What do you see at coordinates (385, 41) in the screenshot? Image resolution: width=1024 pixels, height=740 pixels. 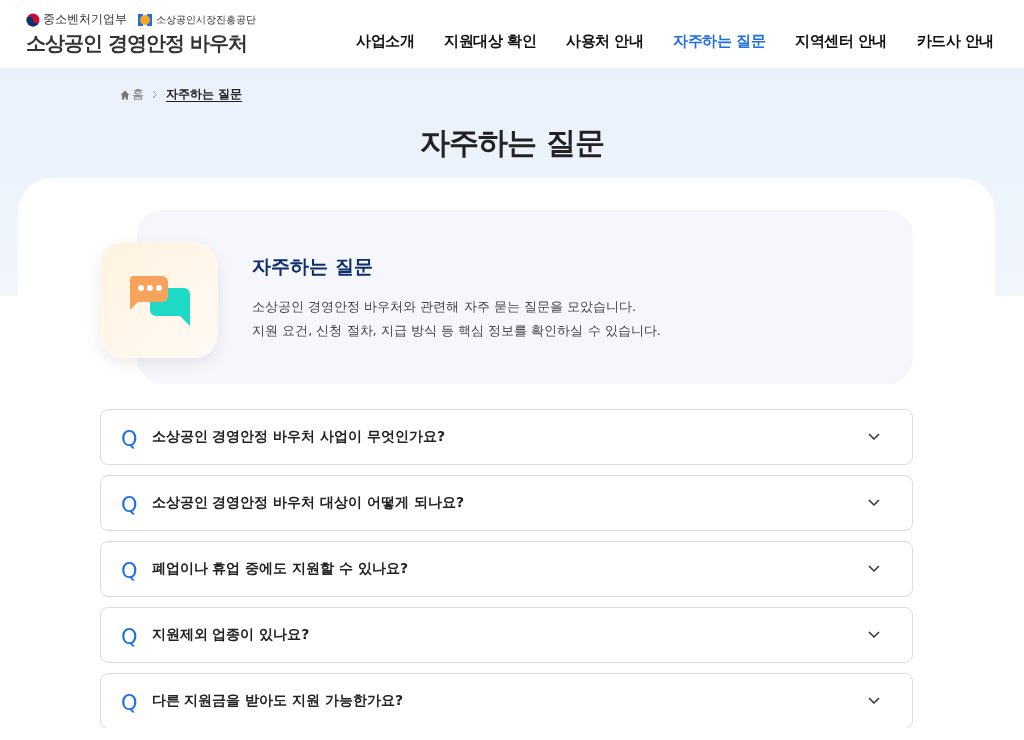 I see `nav-link: 사업소개` at bounding box center [385, 41].